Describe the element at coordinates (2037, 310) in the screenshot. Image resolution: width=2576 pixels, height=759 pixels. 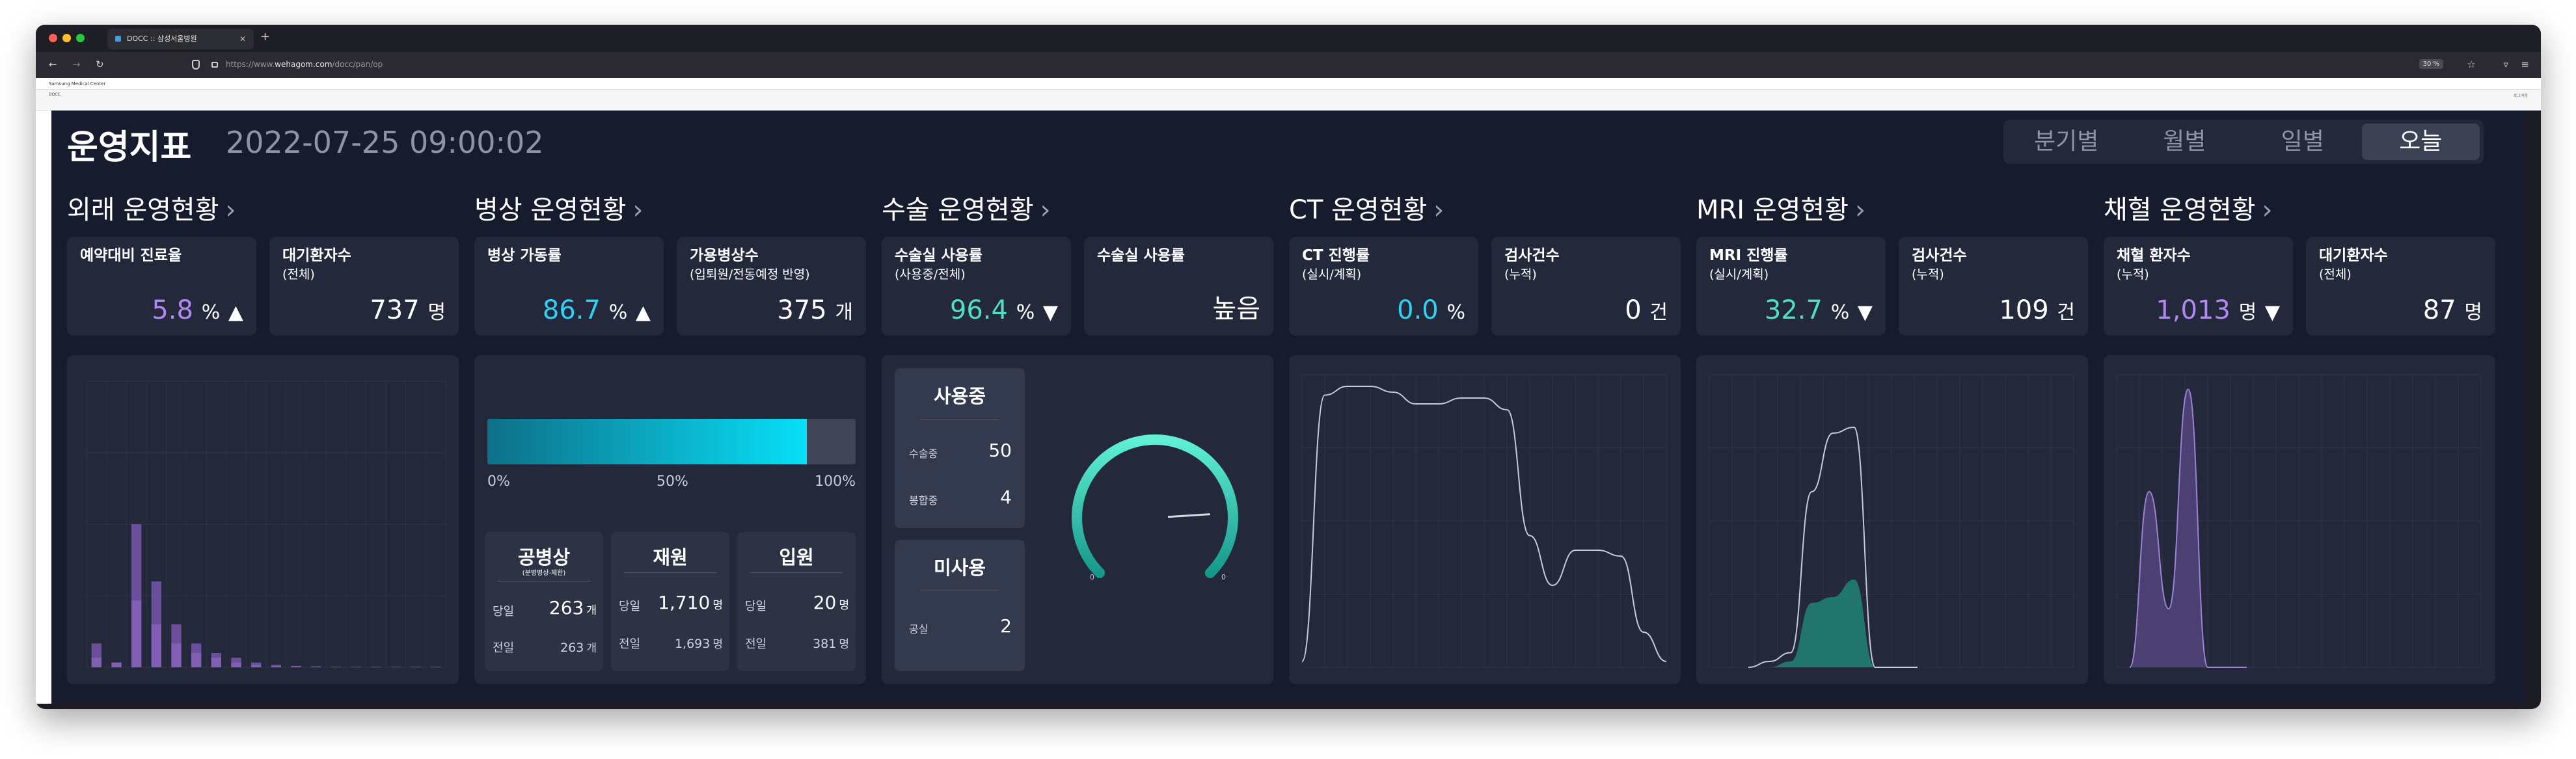
I see `card-value: 109 건` at that location.